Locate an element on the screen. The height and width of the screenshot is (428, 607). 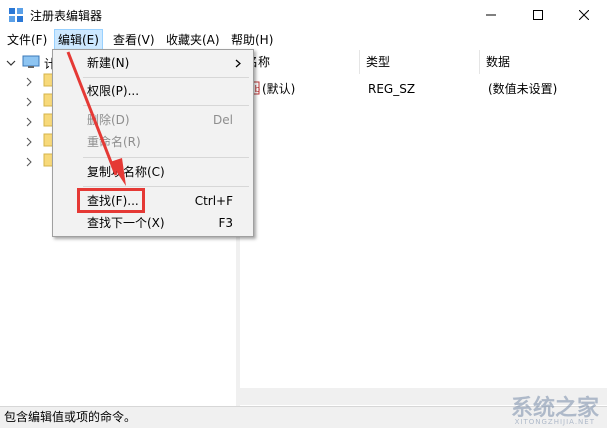
menu-item-copy-key-name: 复制项名称(C) is located at coordinates (153, 172).